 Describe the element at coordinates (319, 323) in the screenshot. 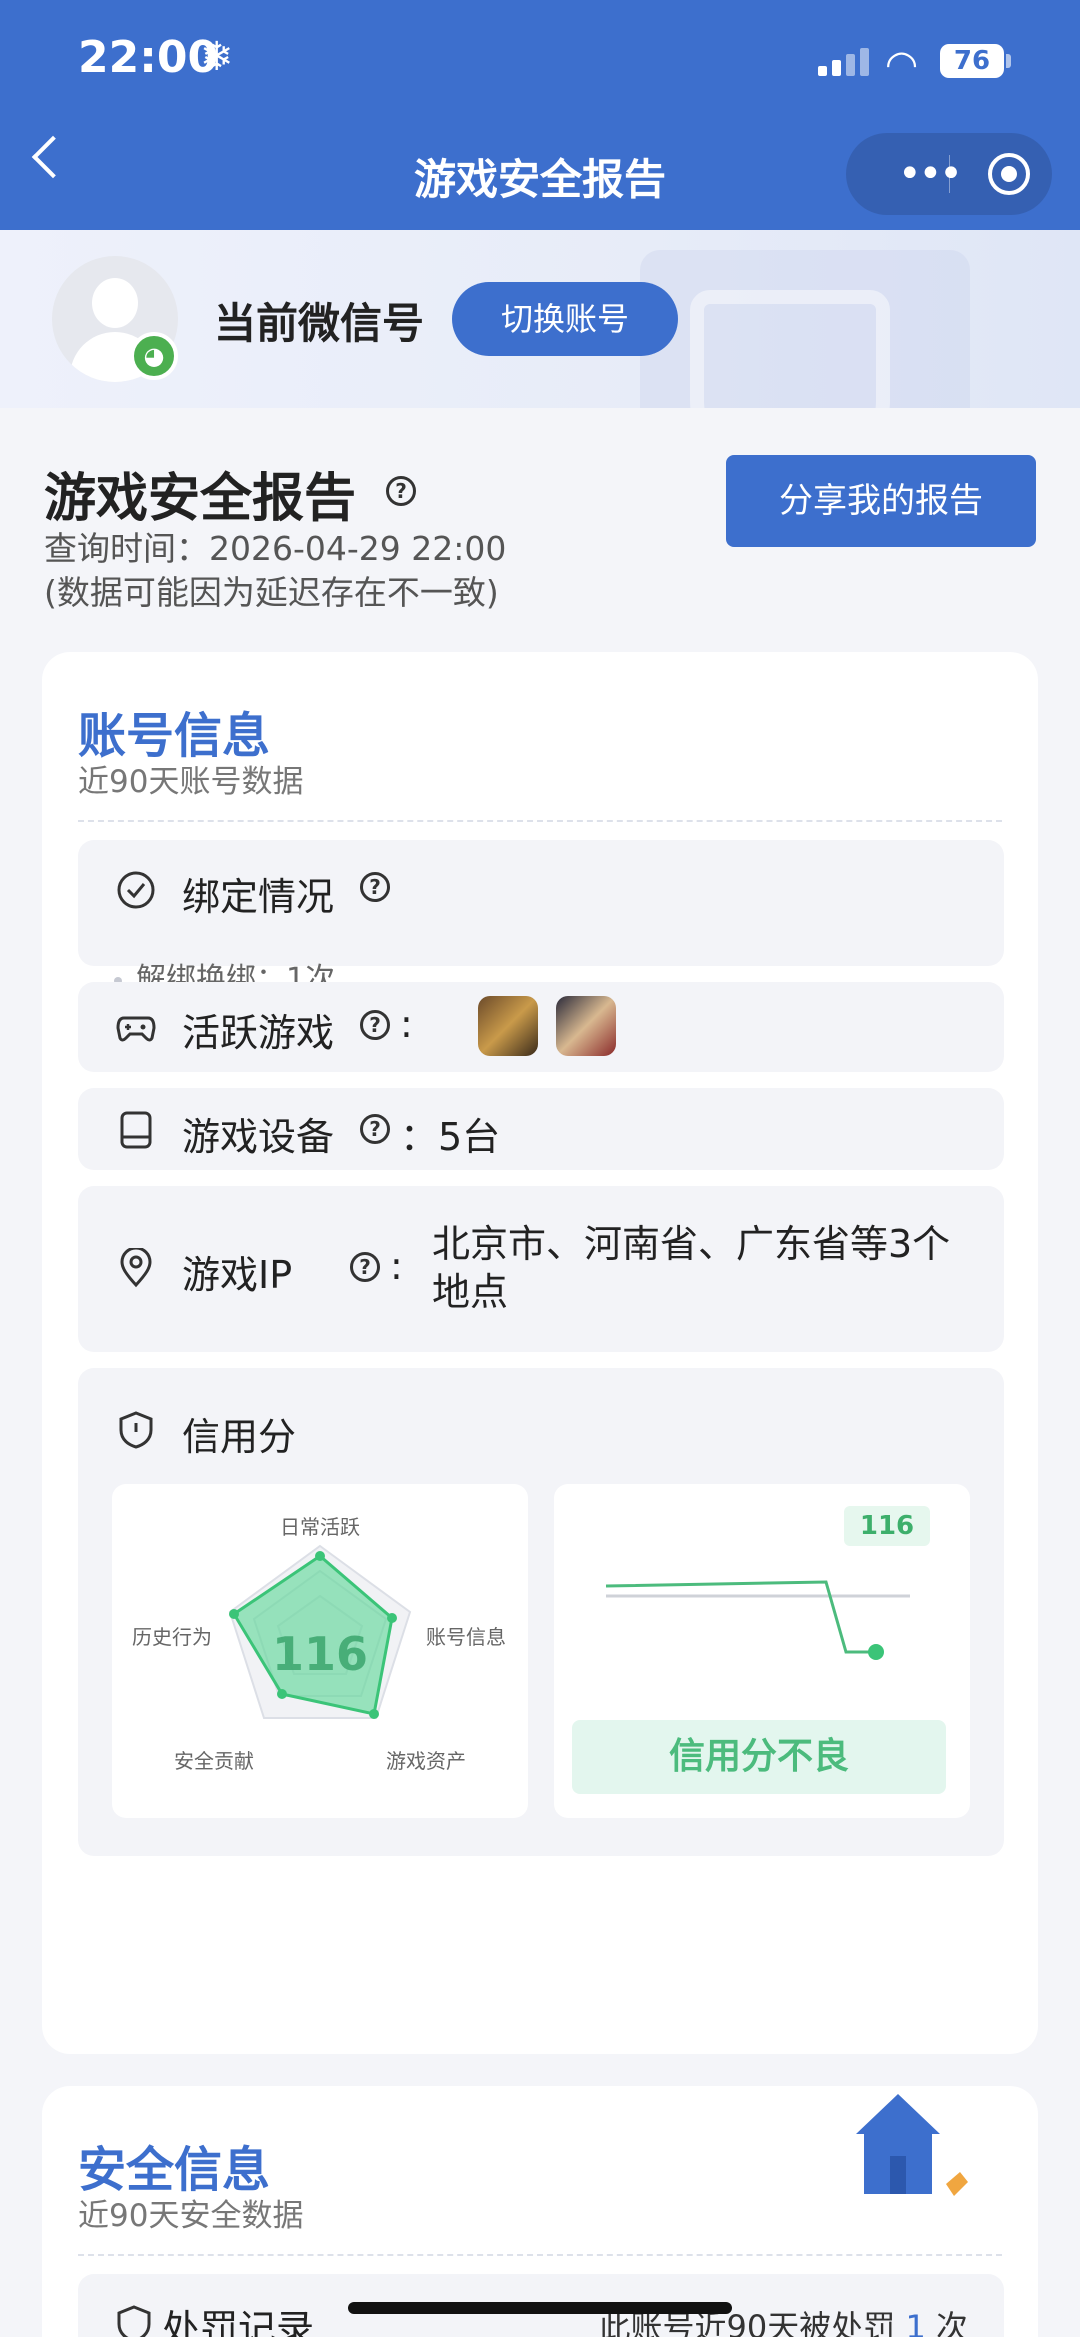

I see `account-name: 当前微信号` at that location.